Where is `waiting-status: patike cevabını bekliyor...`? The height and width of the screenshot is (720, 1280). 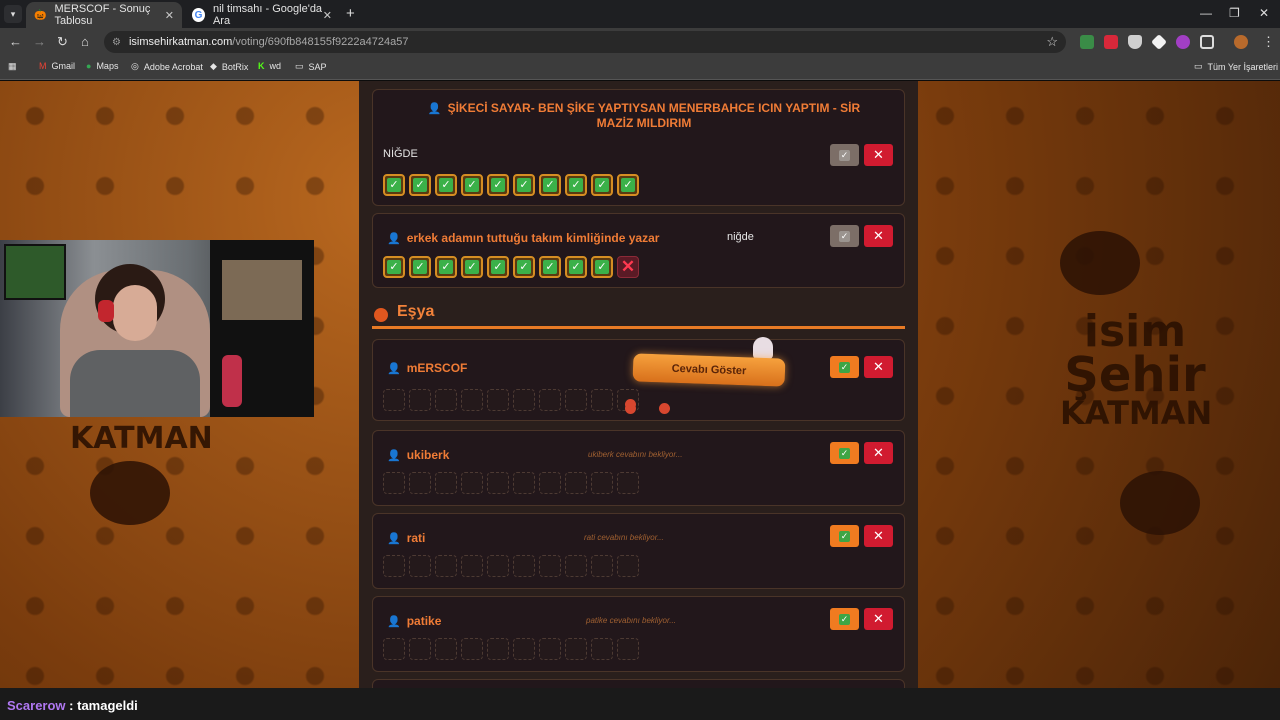 waiting-status: patike cevabını bekliyor... is located at coordinates (631, 620).